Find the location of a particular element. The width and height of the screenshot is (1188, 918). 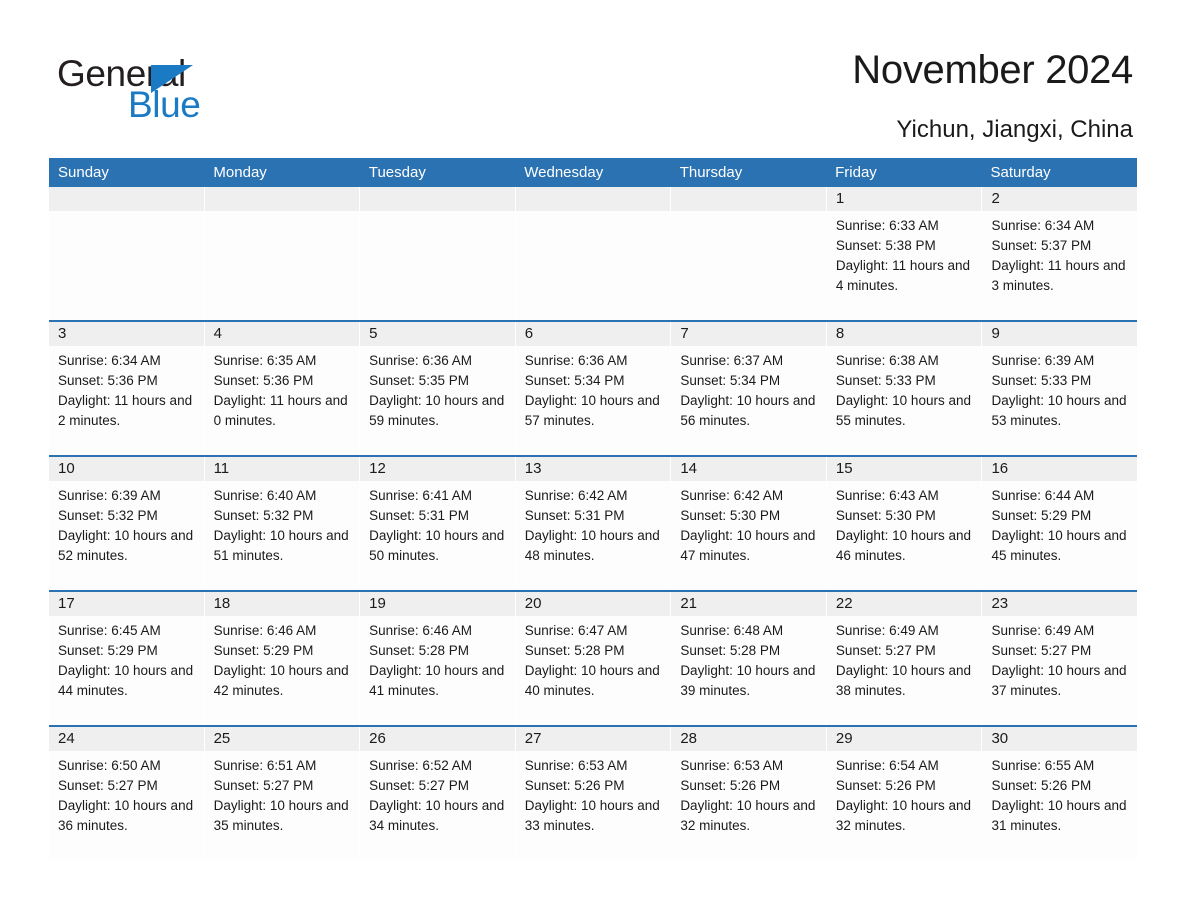

sunset-text: Sunset: 5:26 PM is located at coordinates (730, 785).